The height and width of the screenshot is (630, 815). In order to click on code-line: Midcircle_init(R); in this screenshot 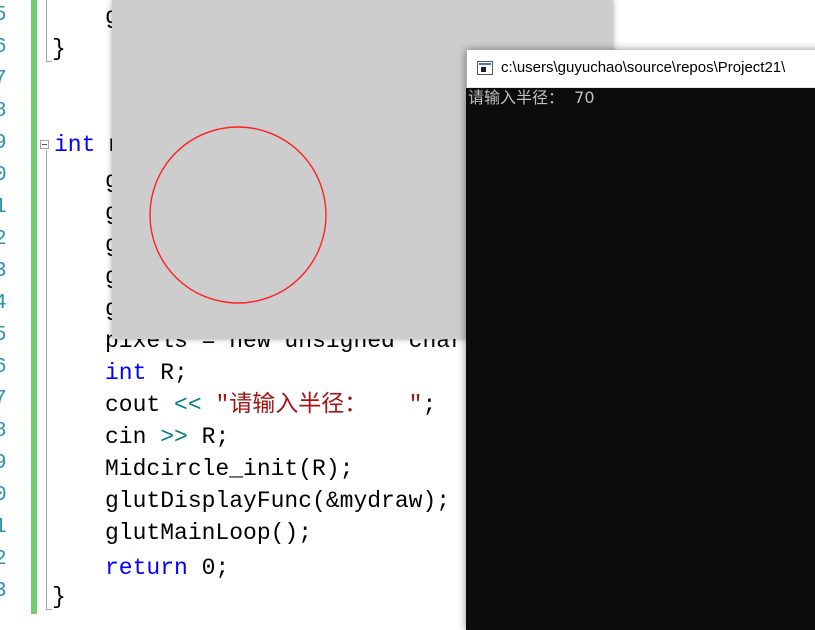, I will do `click(229, 469)`.